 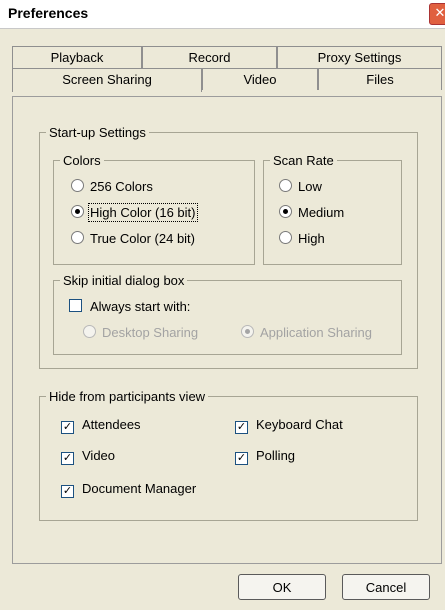 I want to click on skip-dialog-legend: Skip initial dialog box, so click(x=124, y=280).